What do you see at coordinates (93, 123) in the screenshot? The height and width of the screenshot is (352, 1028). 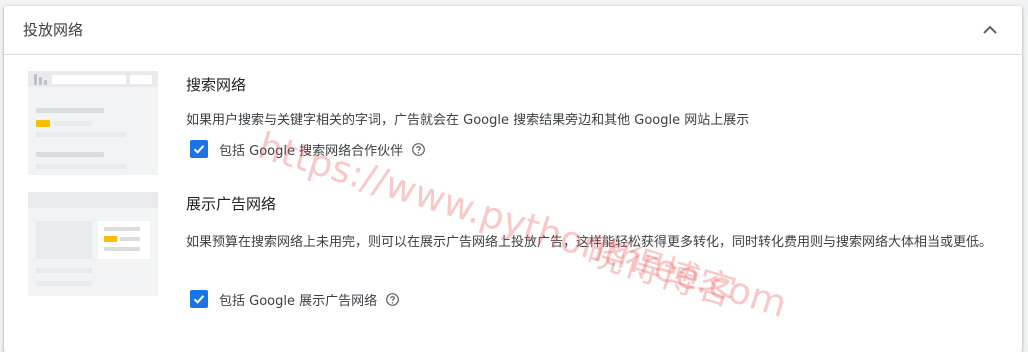 I see `search-network-illustration` at bounding box center [93, 123].